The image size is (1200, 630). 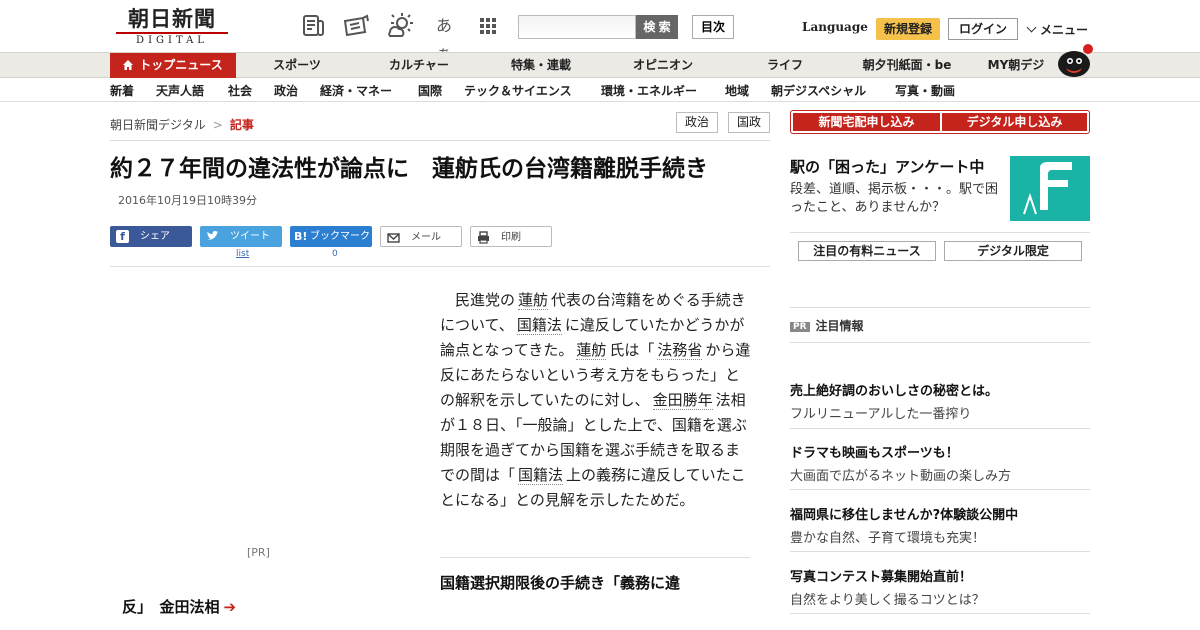 What do you see at coordinates (682, 400) in the screenshot?
I see `keyword-link: 金田勝年` at bounding box center [682, 400].